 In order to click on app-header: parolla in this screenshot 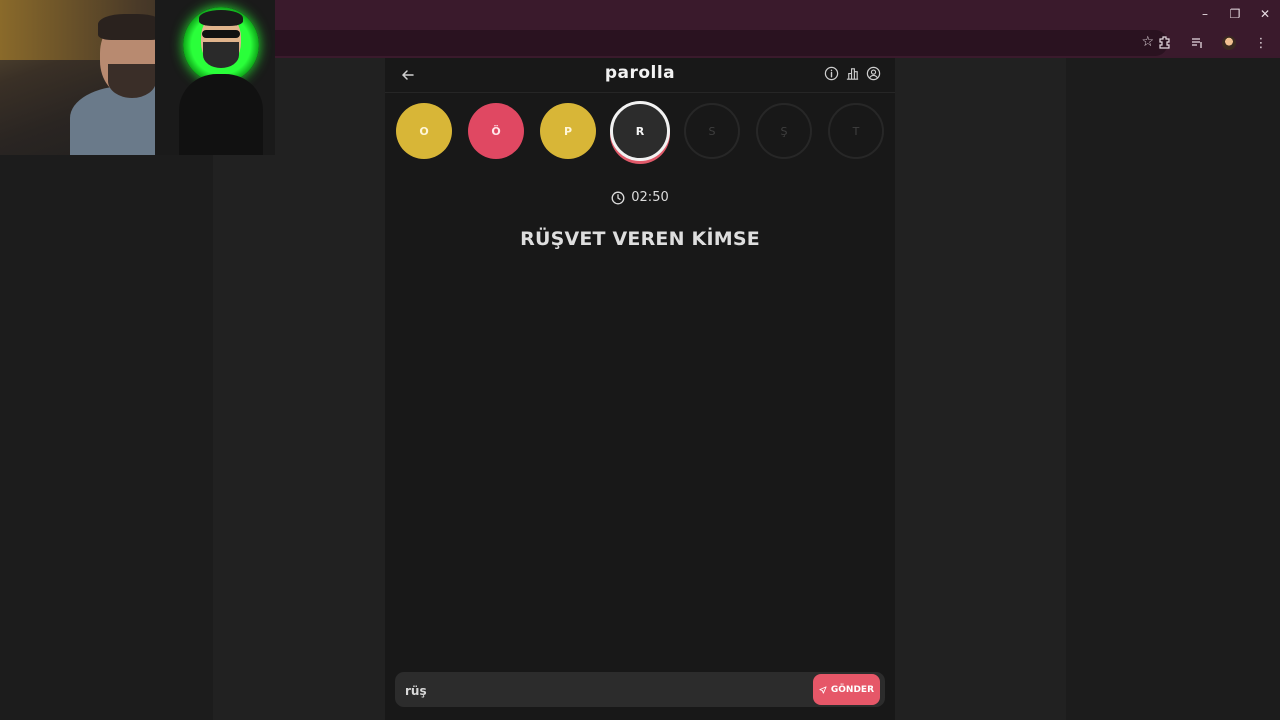, I will do `click(640, 75)`.